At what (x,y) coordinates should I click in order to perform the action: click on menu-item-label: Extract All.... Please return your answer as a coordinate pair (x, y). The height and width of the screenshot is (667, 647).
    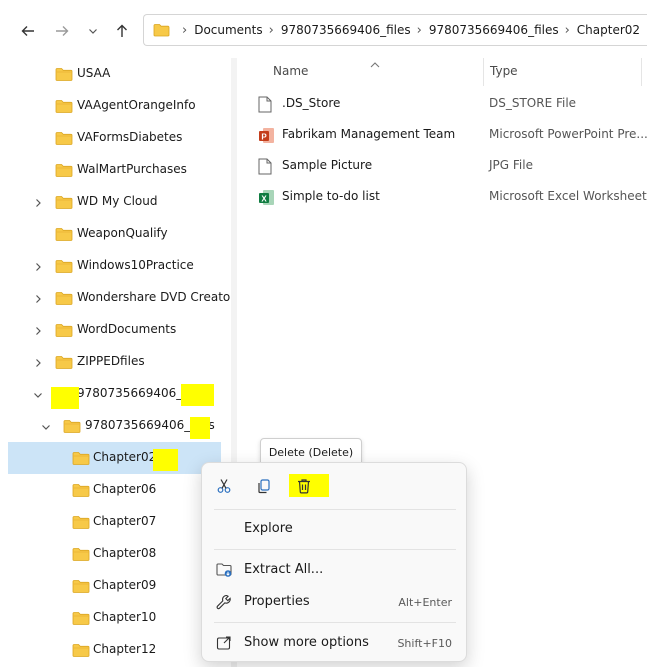
    Looking at the image, I should click on (284, 569).